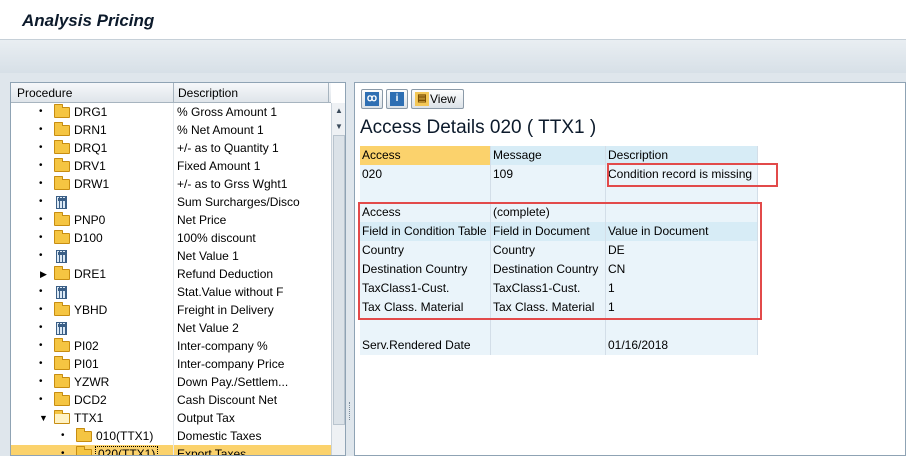 The height and width of the screenshot is (456, 906). What do you see at coordinates (91, 310) in the screenshot?
I see `tree-row-code: YBHD` at bounding box center [91, 310].